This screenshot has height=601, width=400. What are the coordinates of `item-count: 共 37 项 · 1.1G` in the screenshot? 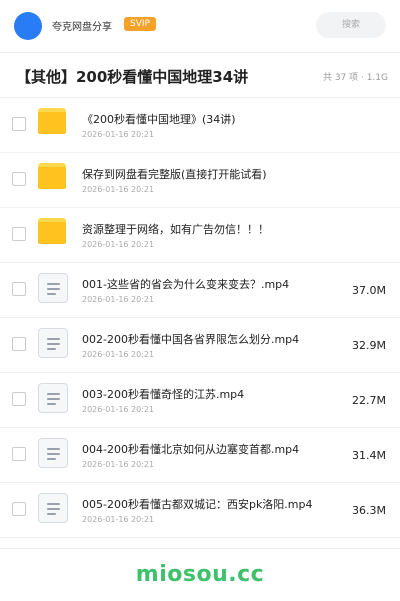 It's located at (355, 78).